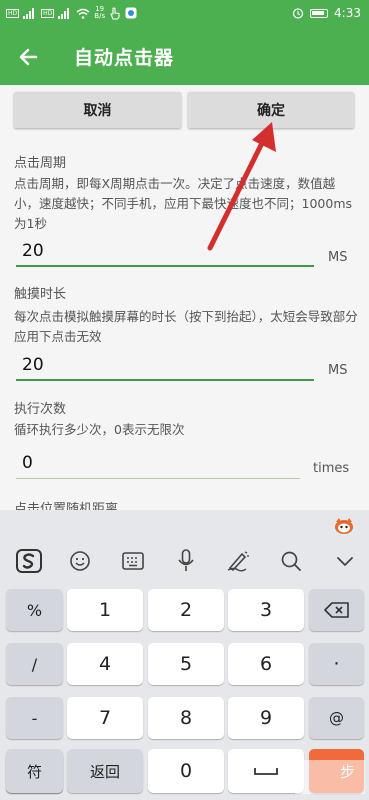 The image size is (369, 800). Describe the element at coordinates (184, 14) in the screenshot. I see `status-bar: HD HD 19 B/s 4:33` at that location.